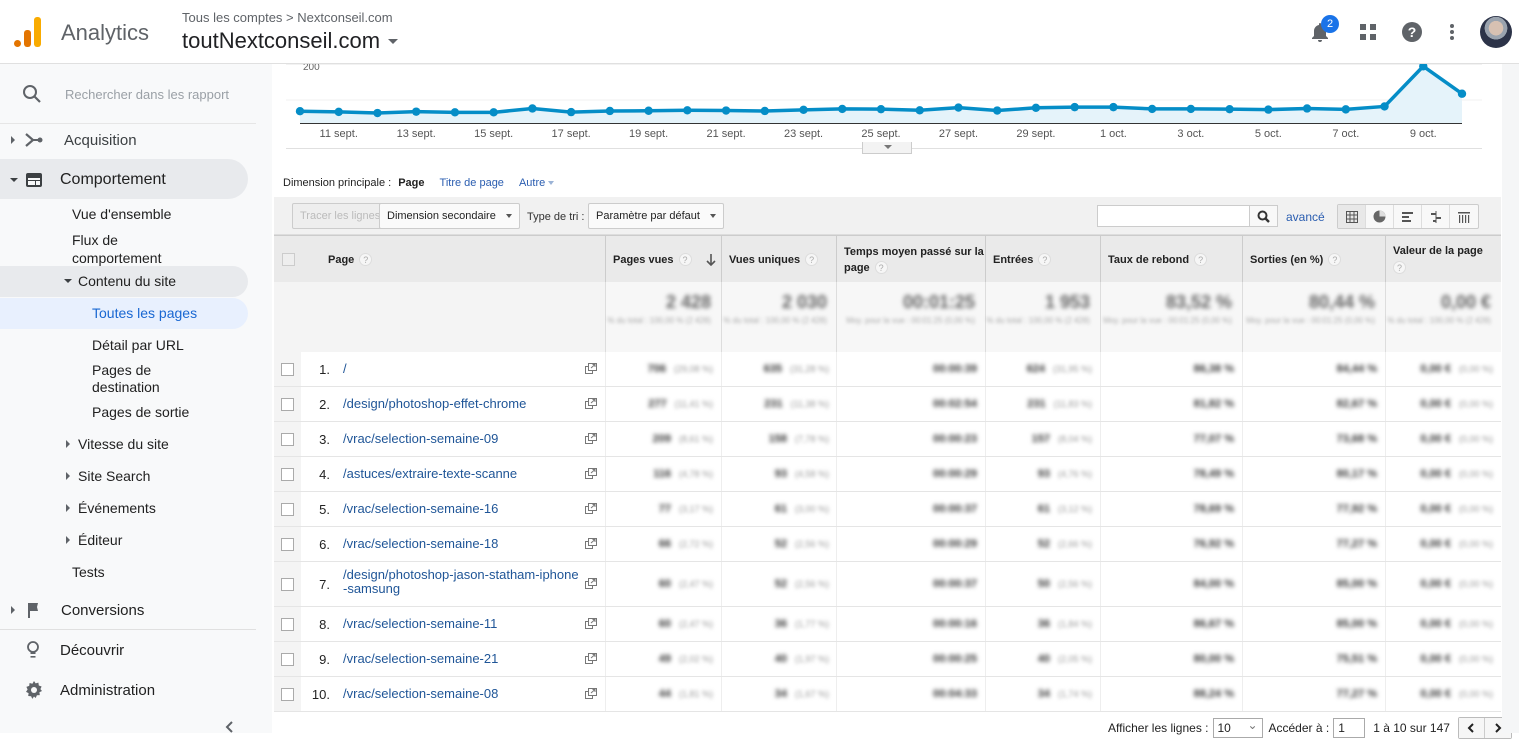 This screenshot has width=1519, height=739. I want to click on report-search: Rechercher dans les rapport, so click(128, 94).